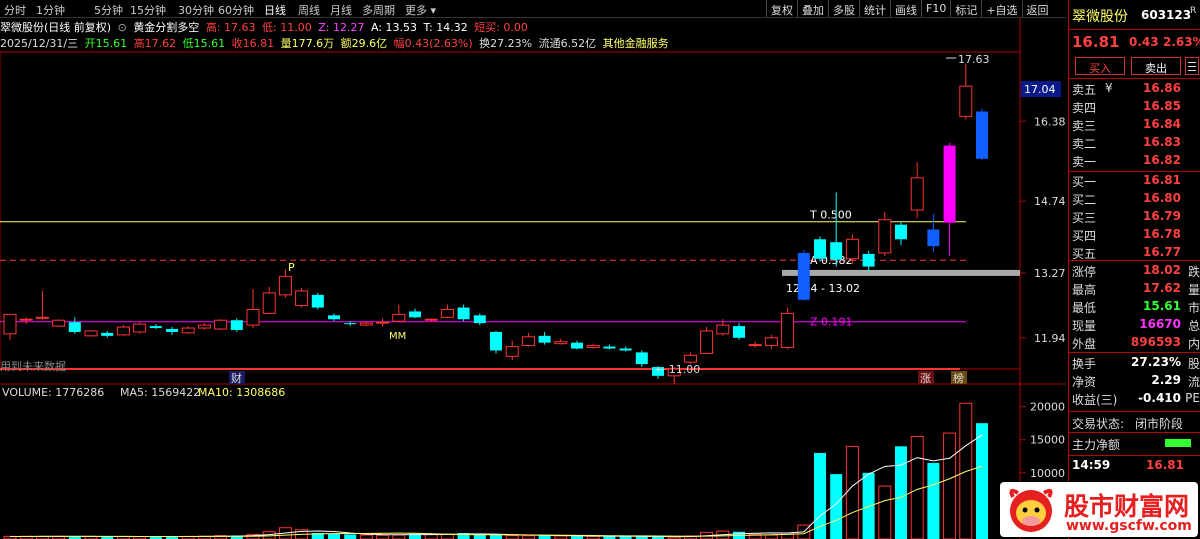 The image size is (1200, 539). I want to click on buy-button: 买入, so click(1100, 66).